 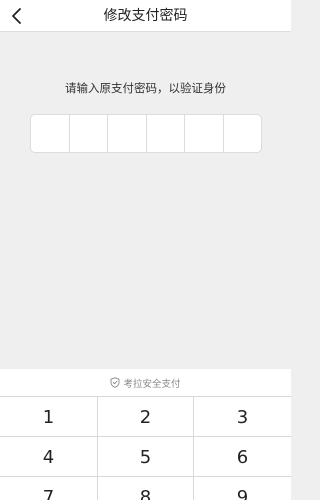 What do you see at coordinates (115, 382) in the screenshot?
I see `shield-check-icon` at bounding box center [115, 382].